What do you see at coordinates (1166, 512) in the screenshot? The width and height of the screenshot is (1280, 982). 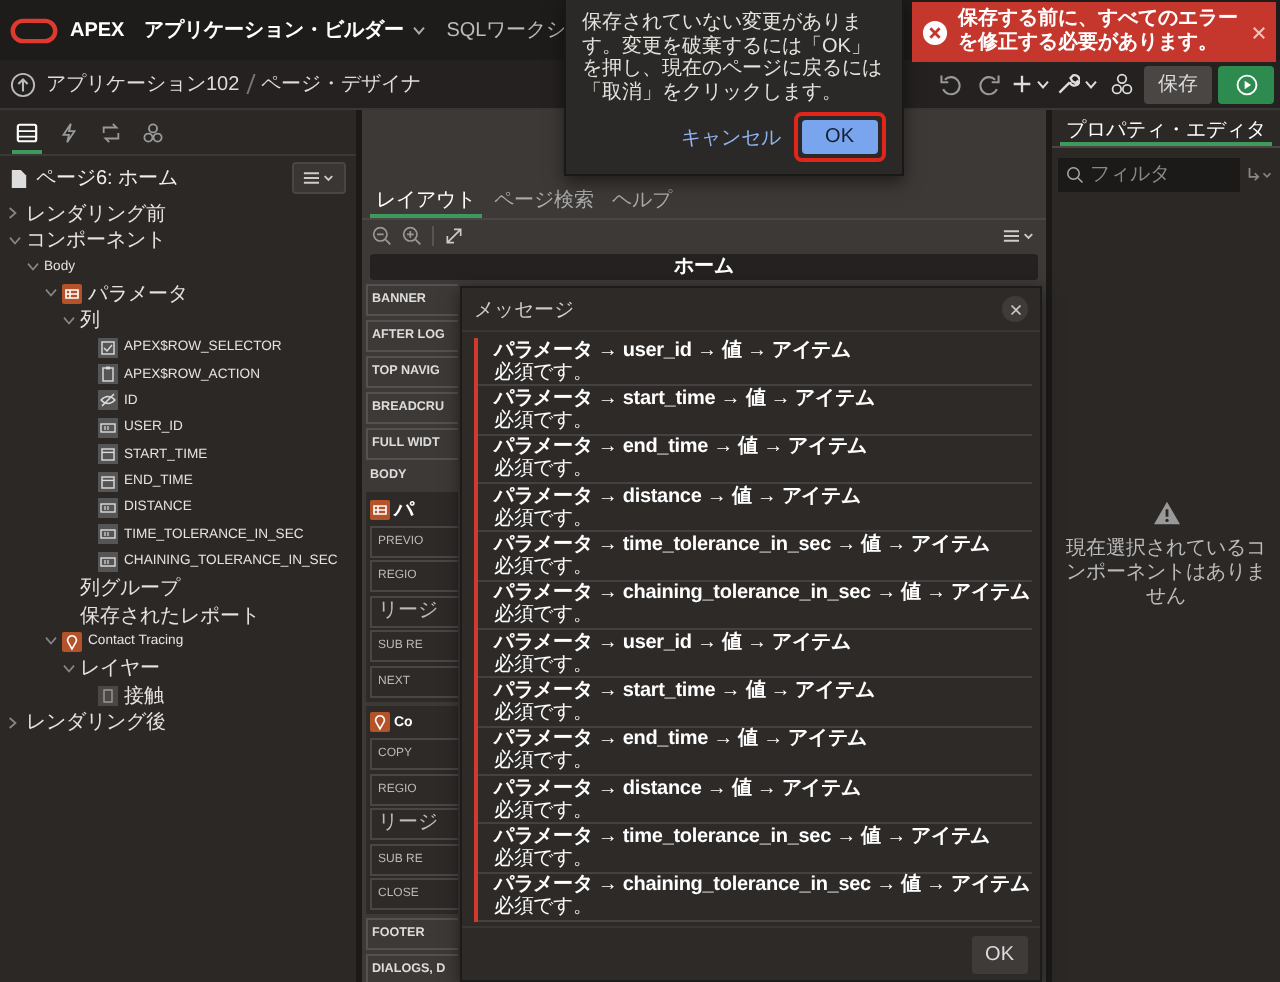 I see `warning-icon` at bounding box center [1166, 512].